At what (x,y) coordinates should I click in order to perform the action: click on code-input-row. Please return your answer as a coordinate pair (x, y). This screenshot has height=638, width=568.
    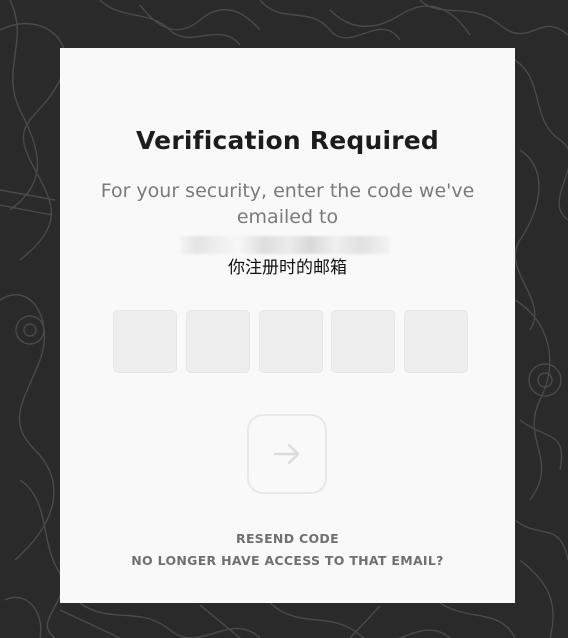
    Looking at the image, I should click on (290, 341).